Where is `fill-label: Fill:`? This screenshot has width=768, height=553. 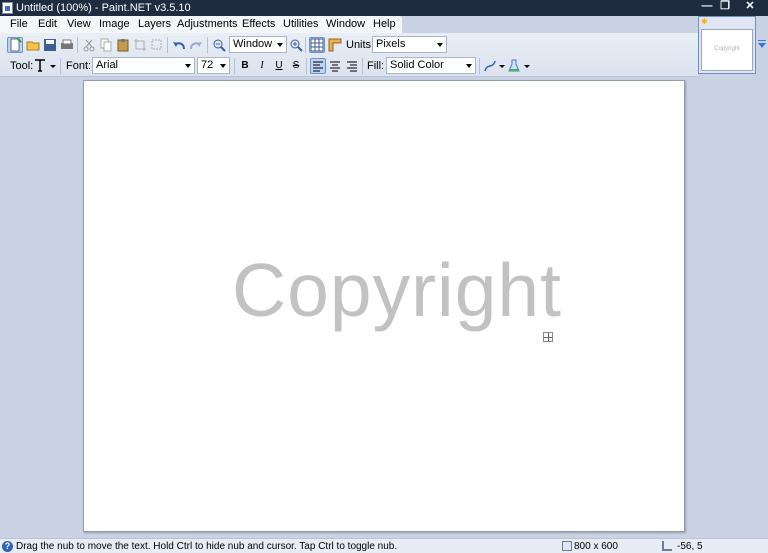
fill-label: Fill: is located at coordinates (375, 66).